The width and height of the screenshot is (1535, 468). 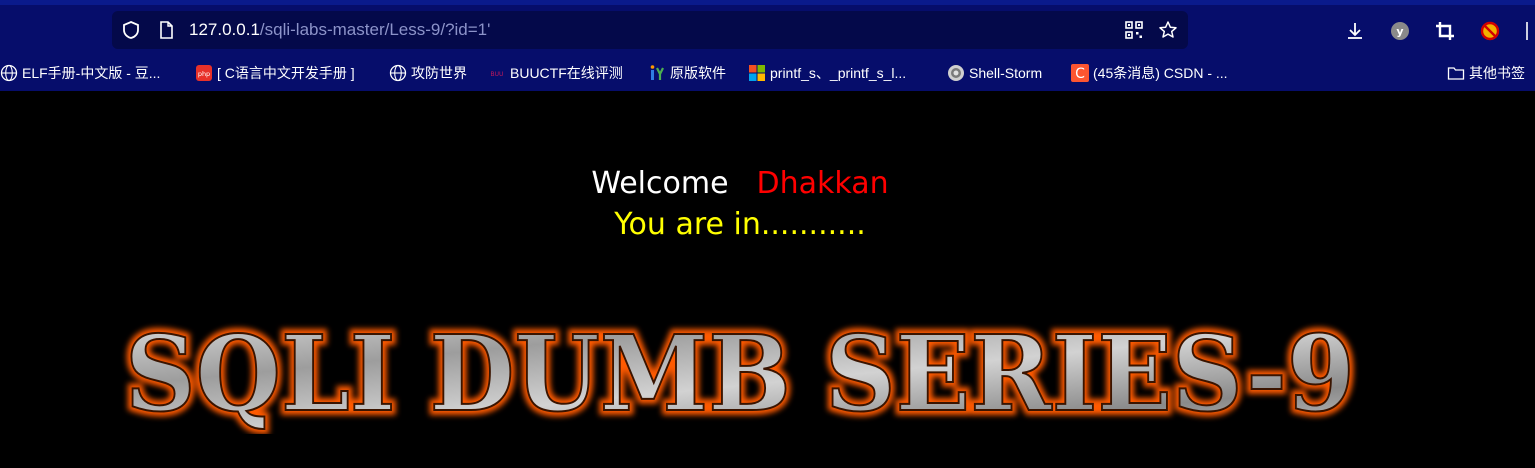 I want to click on folder-icon, so click(x=1456, y=73).